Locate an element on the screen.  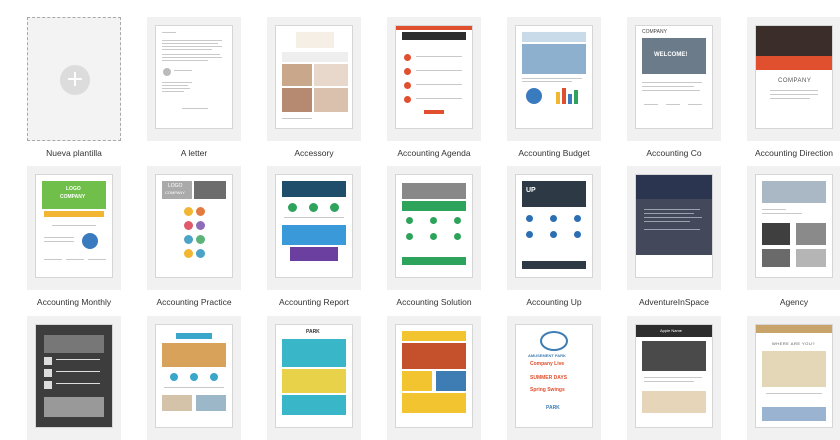
template-label: Accounting Solution is located at coordinates (434, 302).